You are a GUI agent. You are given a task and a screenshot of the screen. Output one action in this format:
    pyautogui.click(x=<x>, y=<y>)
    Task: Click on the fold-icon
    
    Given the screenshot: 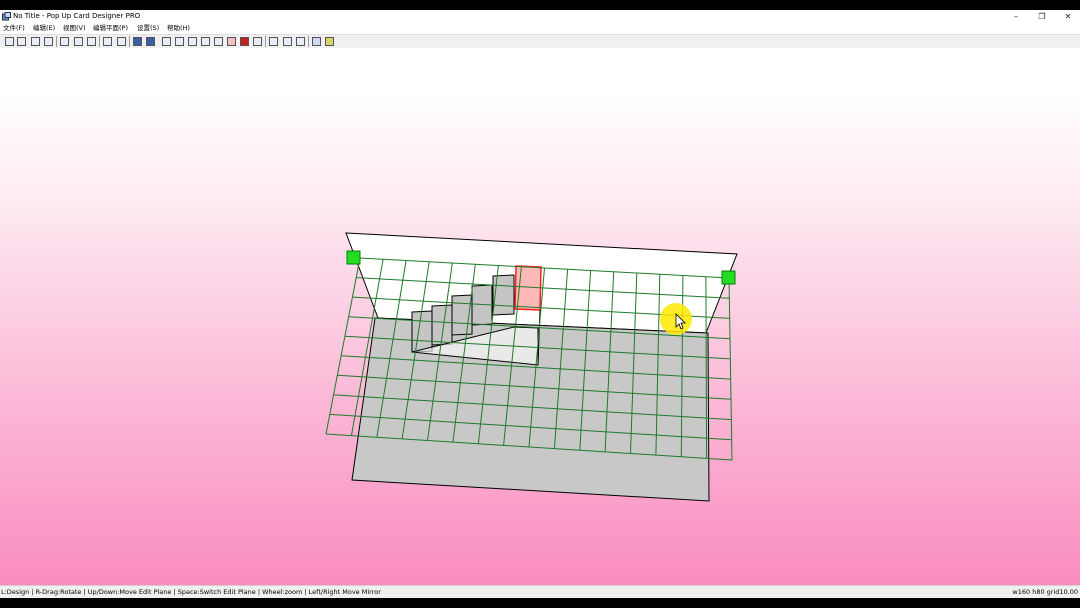 What is the action you would take?
    pyautogui.click(x=192, y=41)
    